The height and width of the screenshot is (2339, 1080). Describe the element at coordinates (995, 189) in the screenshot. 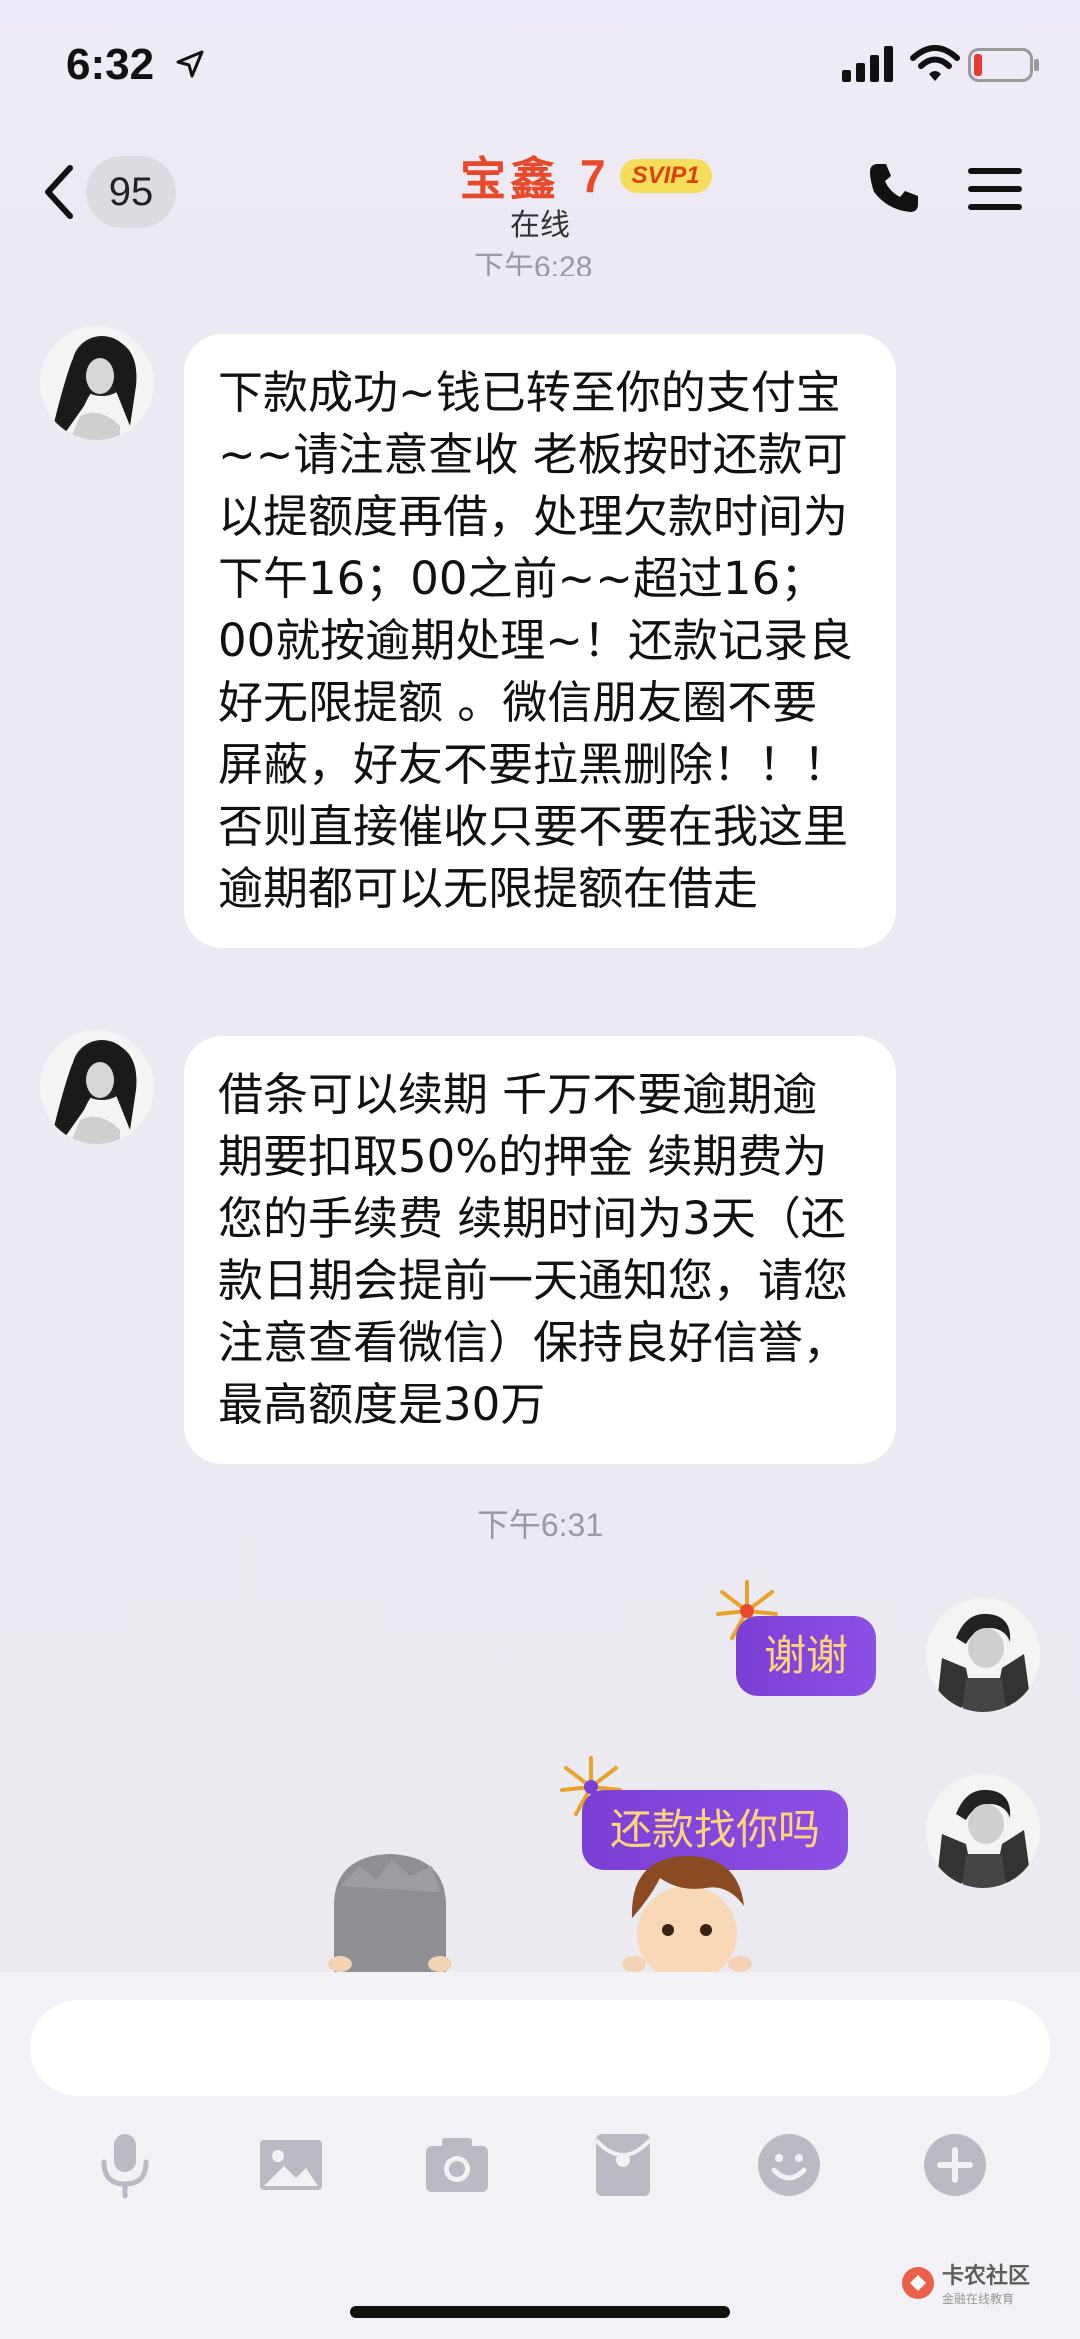

I see `menu-icon` at that location.